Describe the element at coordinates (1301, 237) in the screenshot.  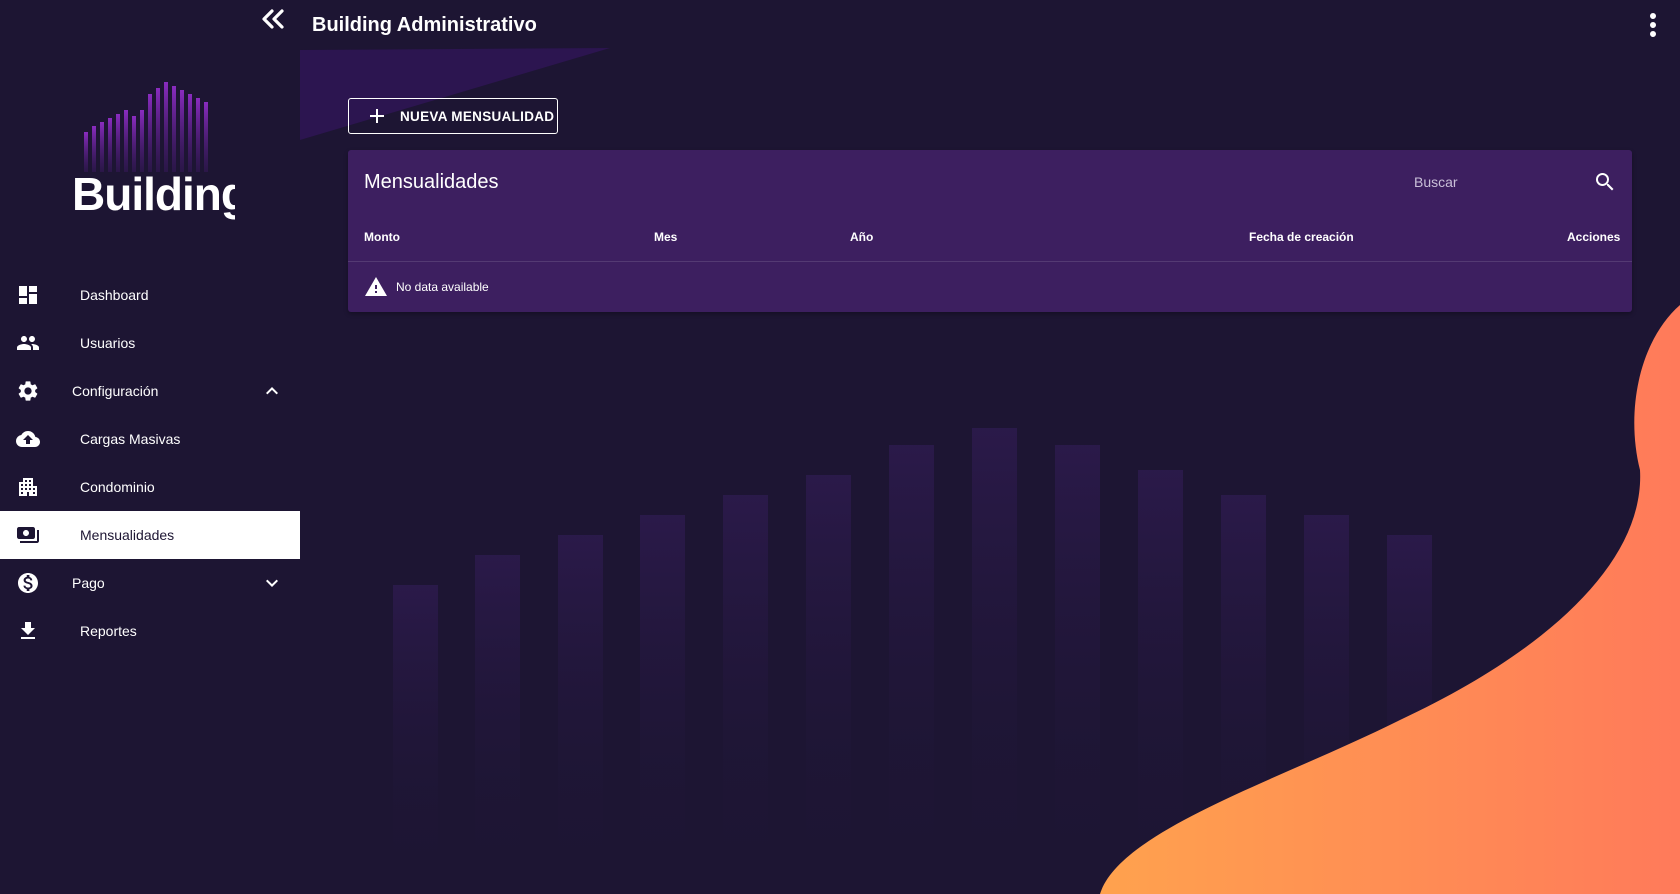
I see `column-header-fecha-creacion: Fecha de creación` at that location.